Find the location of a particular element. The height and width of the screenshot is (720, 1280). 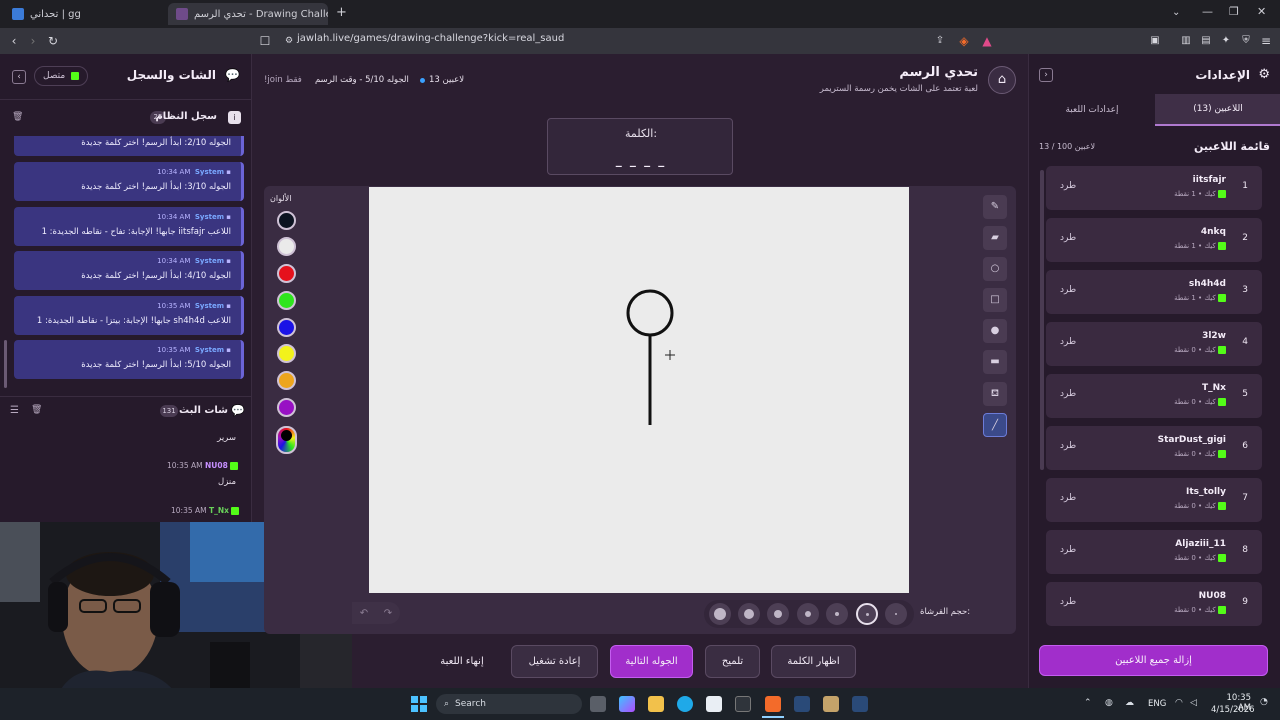

fill-bucket-icon: ⛾ is located at coordinates (995, 394).